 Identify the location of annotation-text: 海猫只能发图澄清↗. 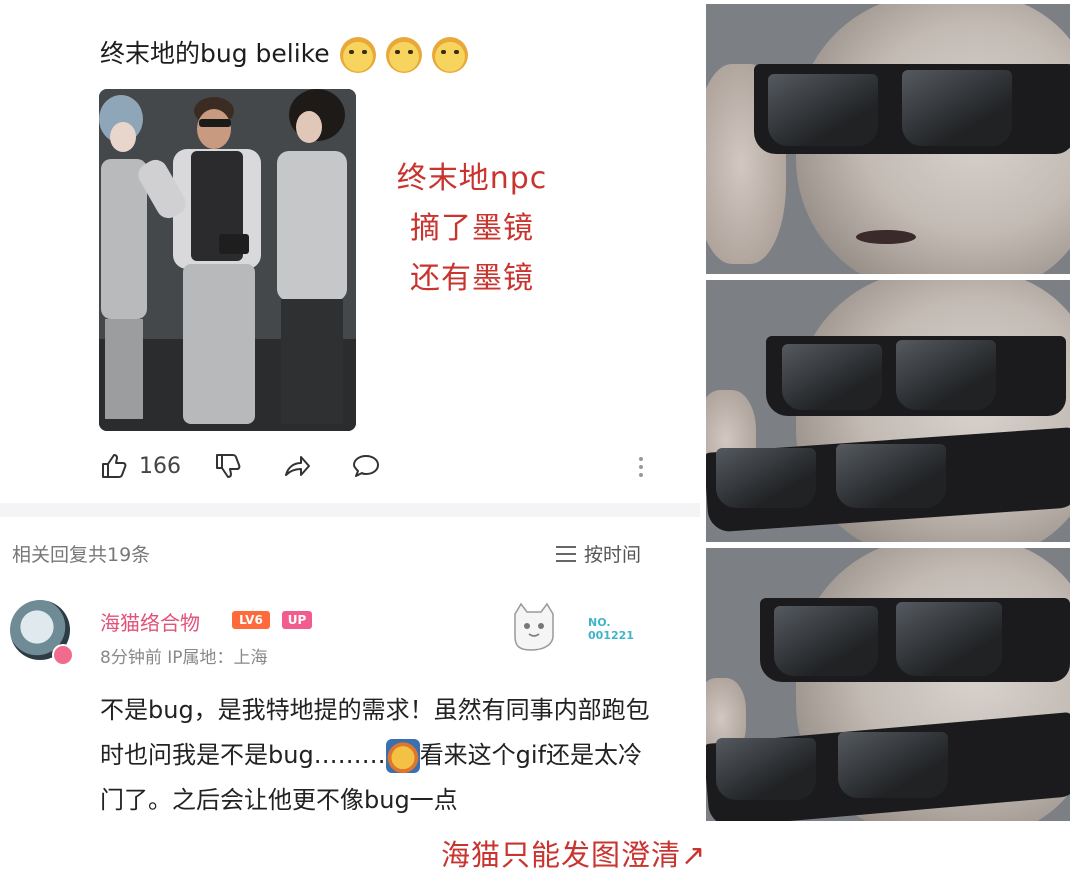
(574, 855).